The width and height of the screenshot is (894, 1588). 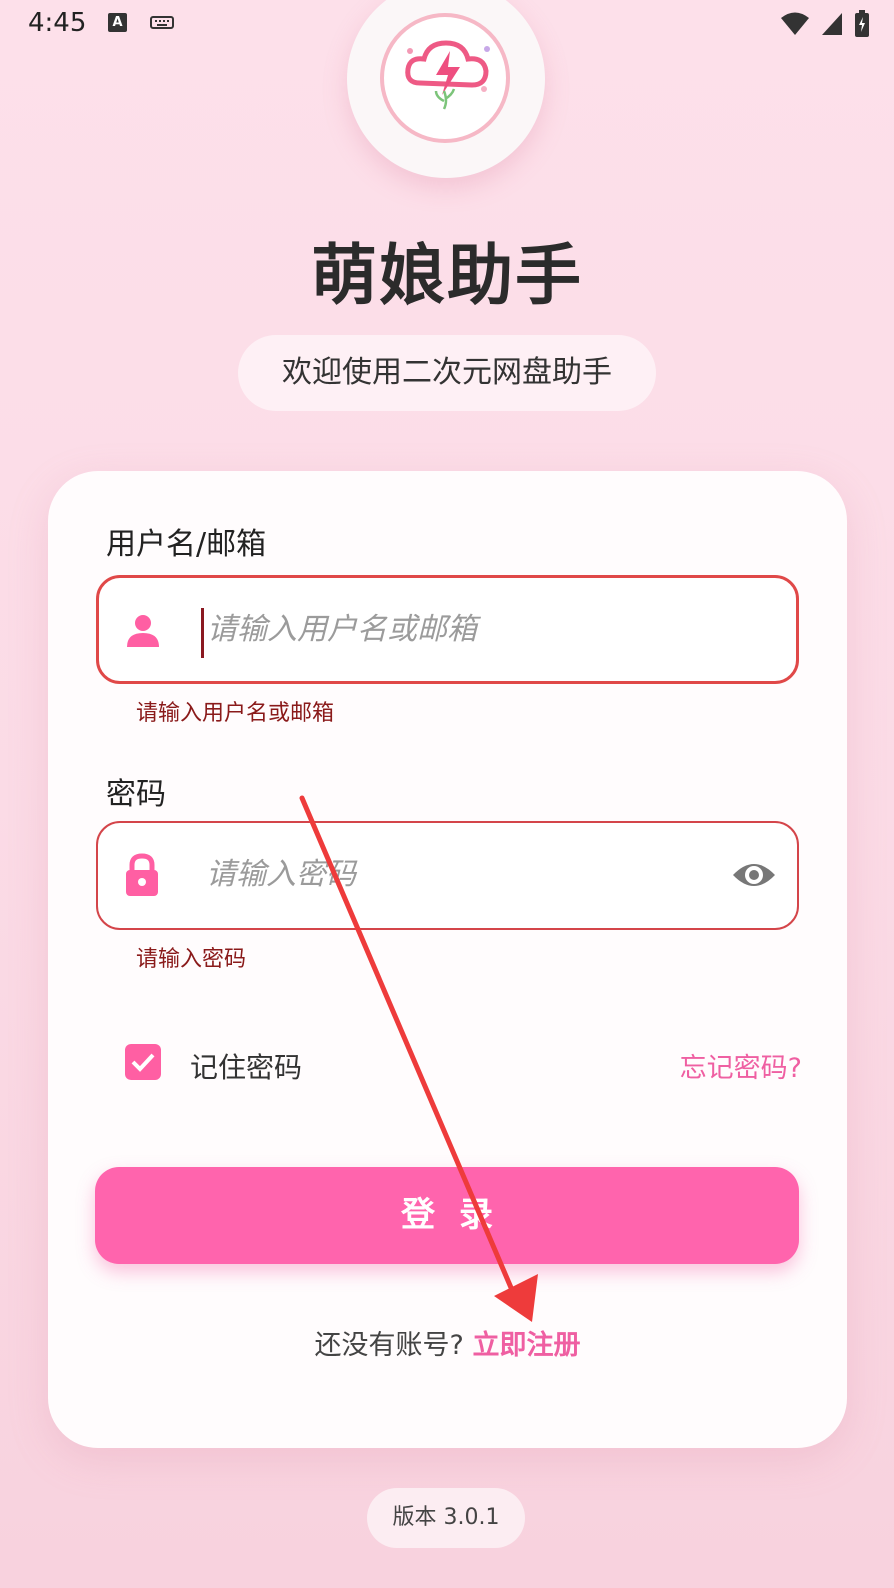 I want to click on username-error: 请输入用户名或邮箱, so click(x=235, y=713).